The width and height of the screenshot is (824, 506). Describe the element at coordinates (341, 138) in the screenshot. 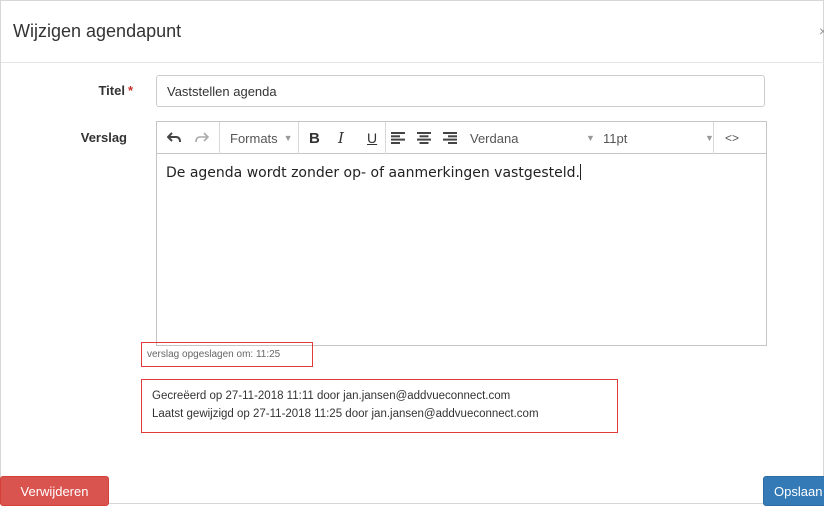

I see `italic-button: I` at that location.